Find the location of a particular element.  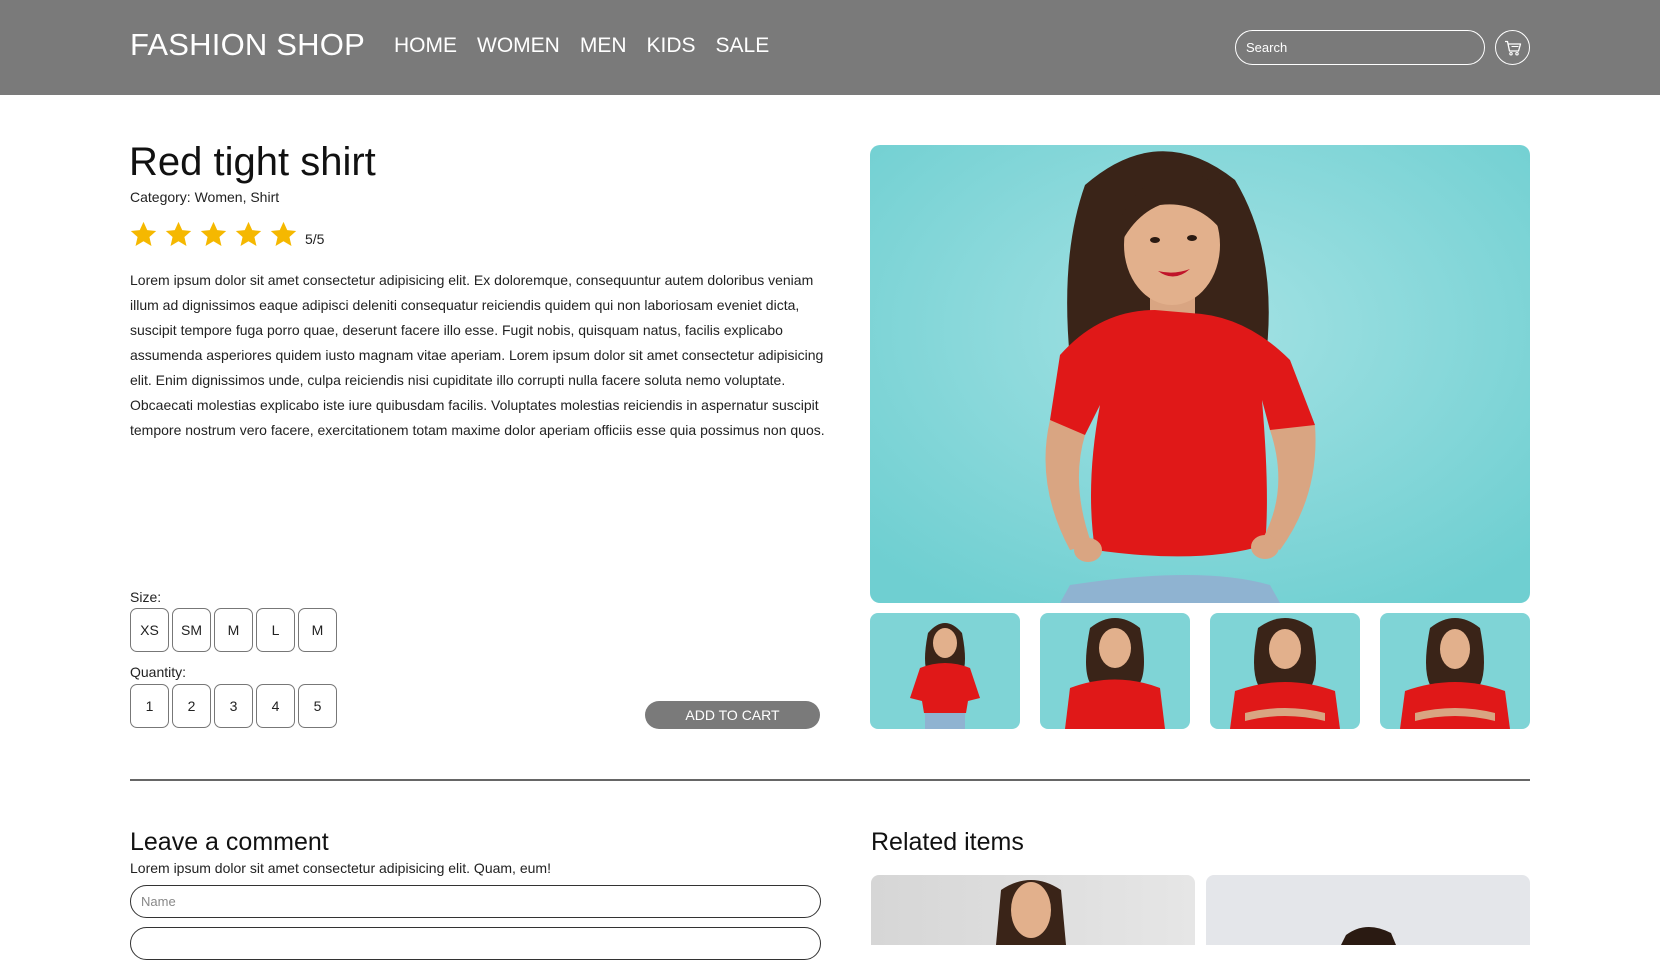

section-divider is located at coordinates (830, 780).